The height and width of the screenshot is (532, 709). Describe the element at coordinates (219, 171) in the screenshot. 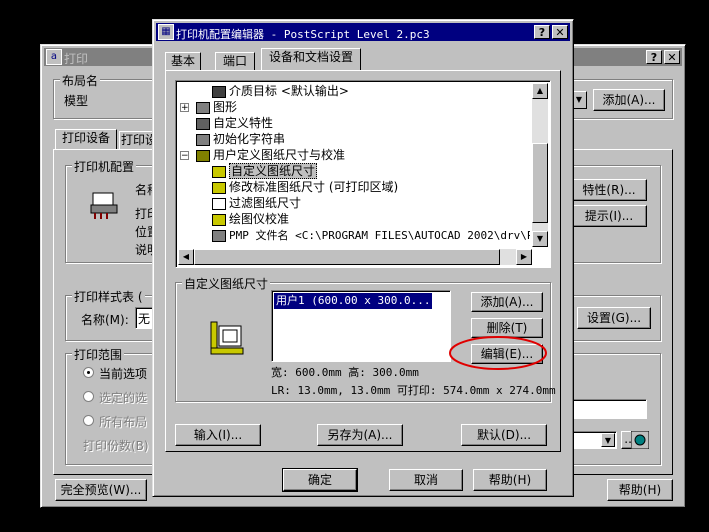

I see `custom-paper-icon` at that location.